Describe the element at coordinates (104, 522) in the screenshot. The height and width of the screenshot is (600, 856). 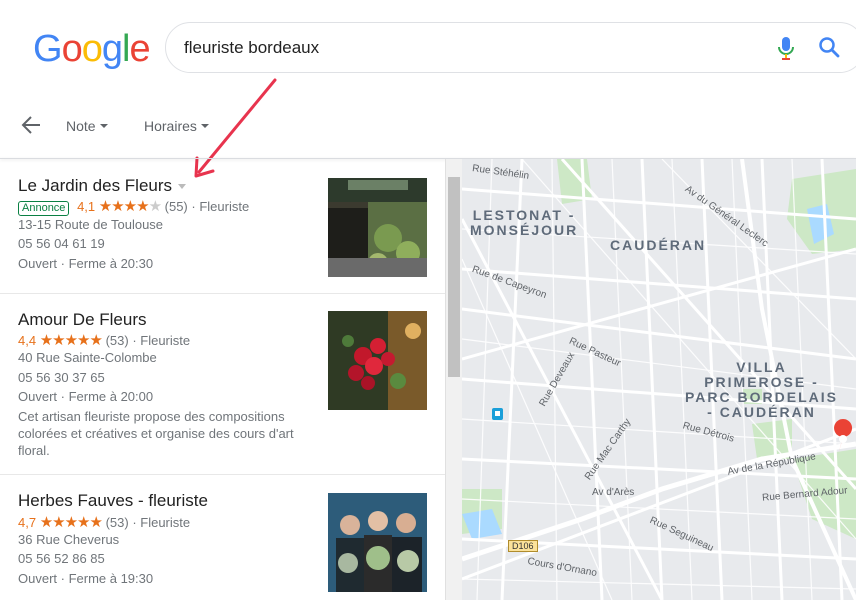
I see `result-rating-row: 4,7 ★★★★★ (53) · Fleuriste` at that location.